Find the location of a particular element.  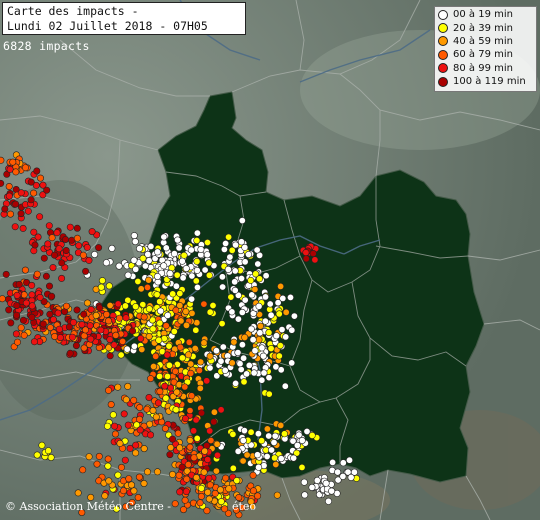

copyright-credit: © Association Météo Centre - is located at coordinates (88, 506).